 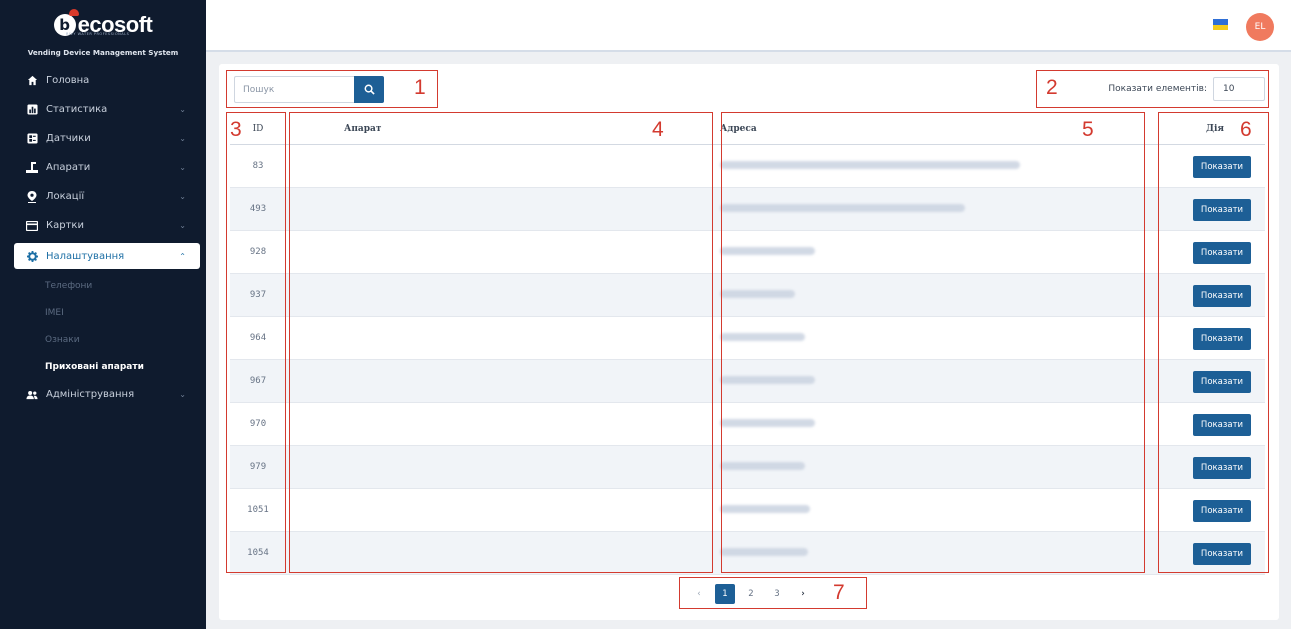 What do you see at coordinates (1052, 87) in the screenshot?
I see `annotation-label-2: 2` at bounding box center [1052, 87].